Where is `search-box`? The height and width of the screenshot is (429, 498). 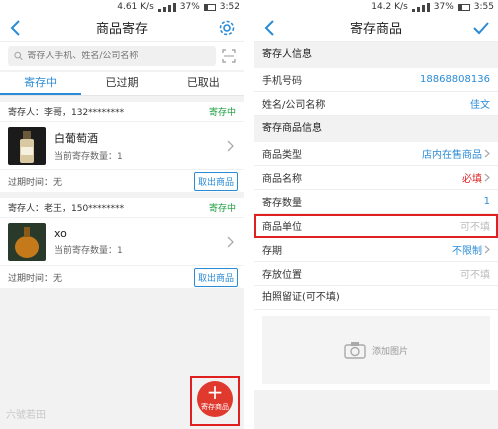
search-box is located at coordinates (112, 56).